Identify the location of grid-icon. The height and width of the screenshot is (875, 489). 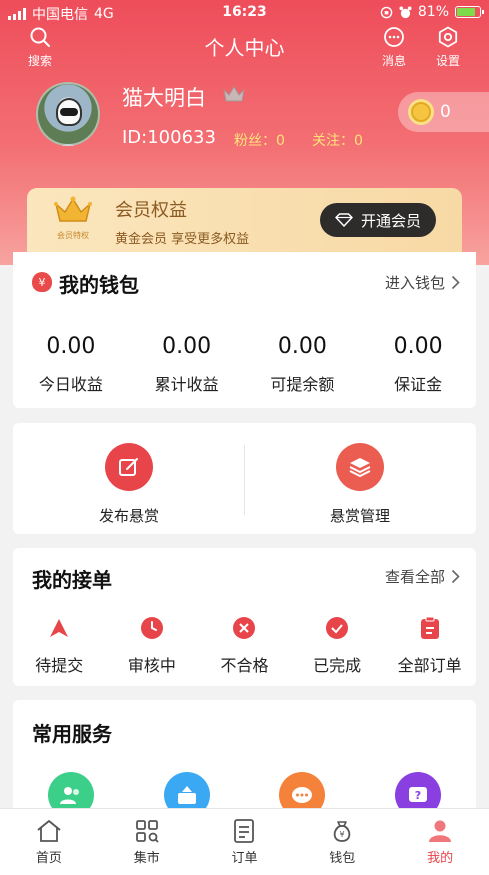
(147, 831).